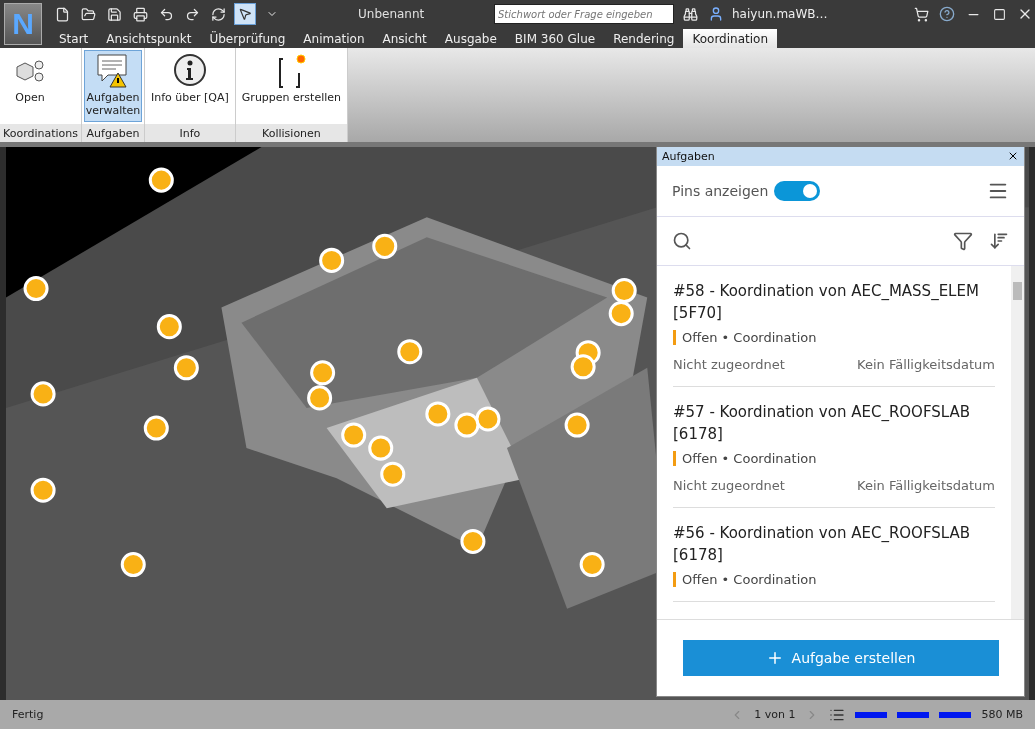 This screenshot has width=1035, height=729. I want to click on search-field: Stichwort oder Frage eingeben, so click(584, 14).